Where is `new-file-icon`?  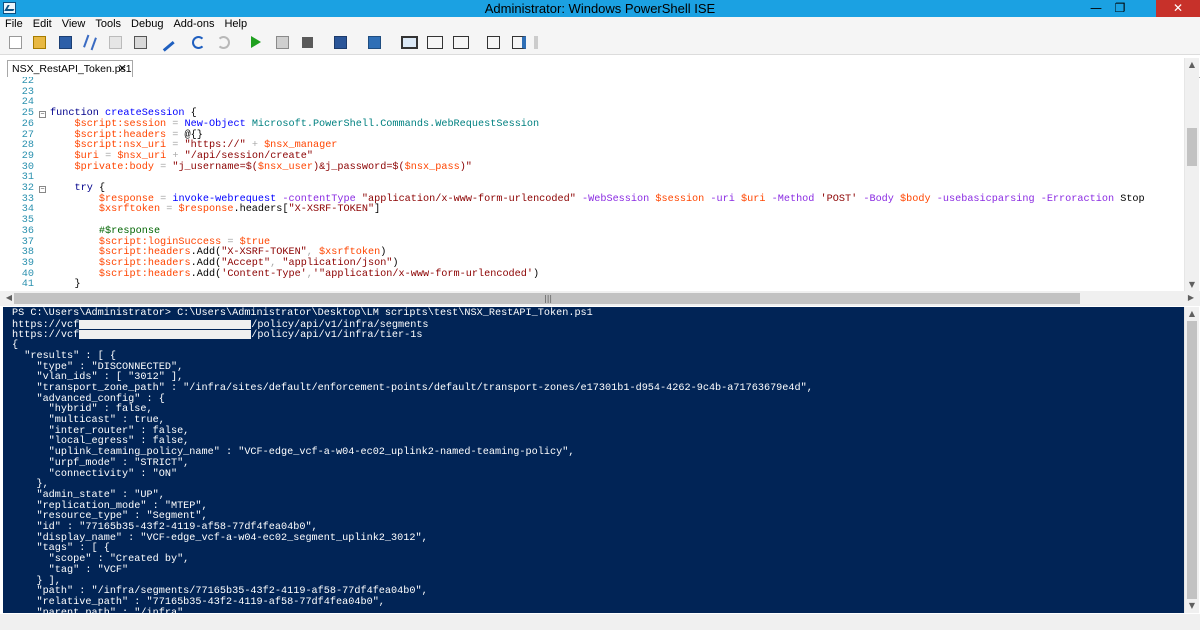
new-file-icon is located at coordinates (15, 42).